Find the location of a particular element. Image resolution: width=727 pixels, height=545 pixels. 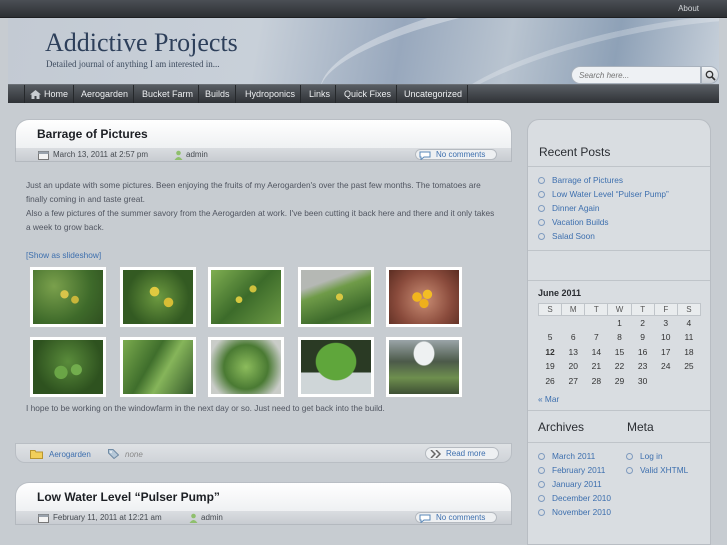

list-item: Valid XHTML is located at coordinates (666, 470).